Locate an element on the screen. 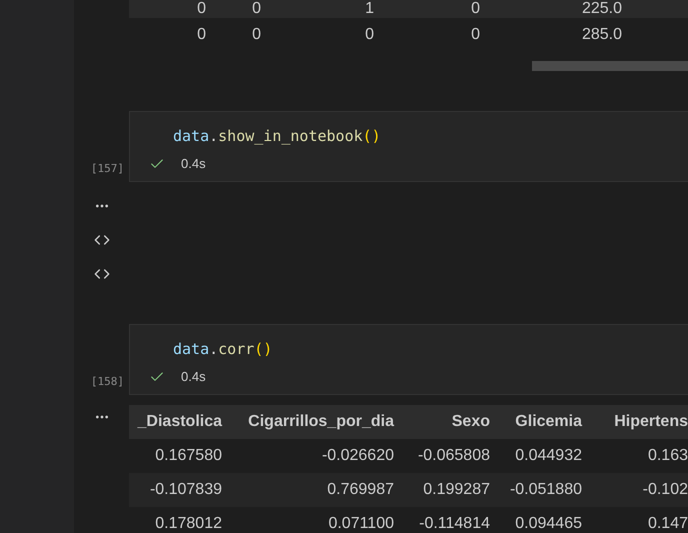  table-cell-text: -0.102 is located at coordinates (665, 490).